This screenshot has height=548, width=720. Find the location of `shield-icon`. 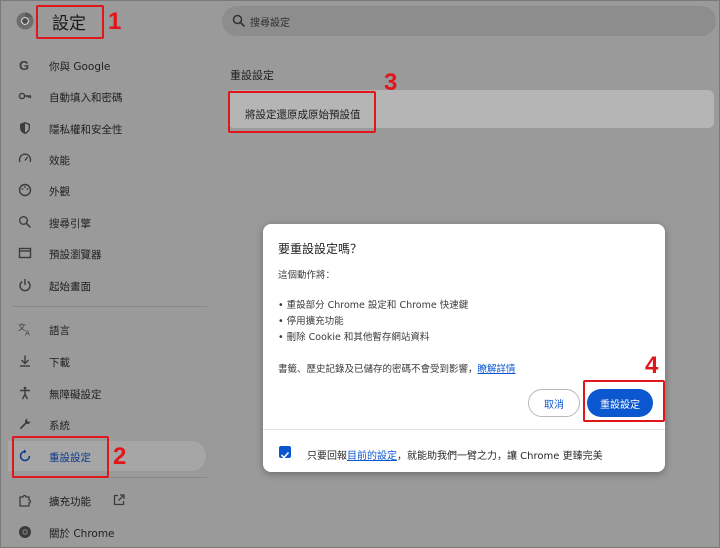

shield-icon is located at coordinates (25, 128).